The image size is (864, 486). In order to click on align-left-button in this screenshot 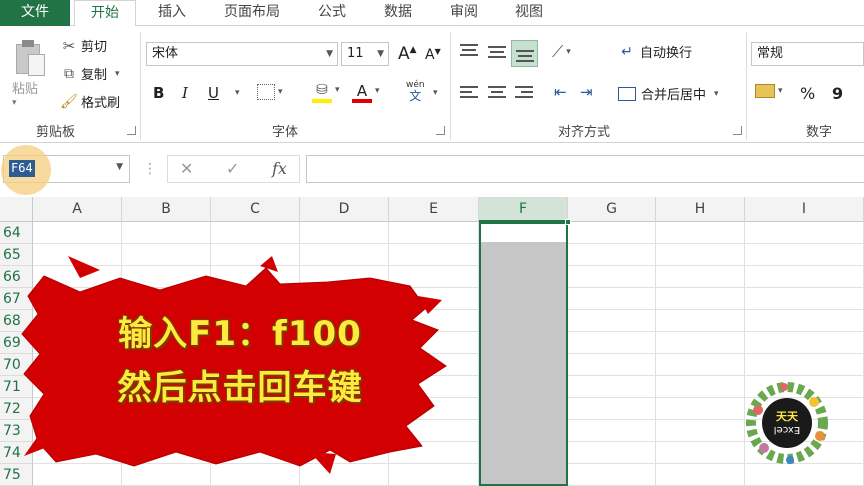, I will do `click(469, 93)`.